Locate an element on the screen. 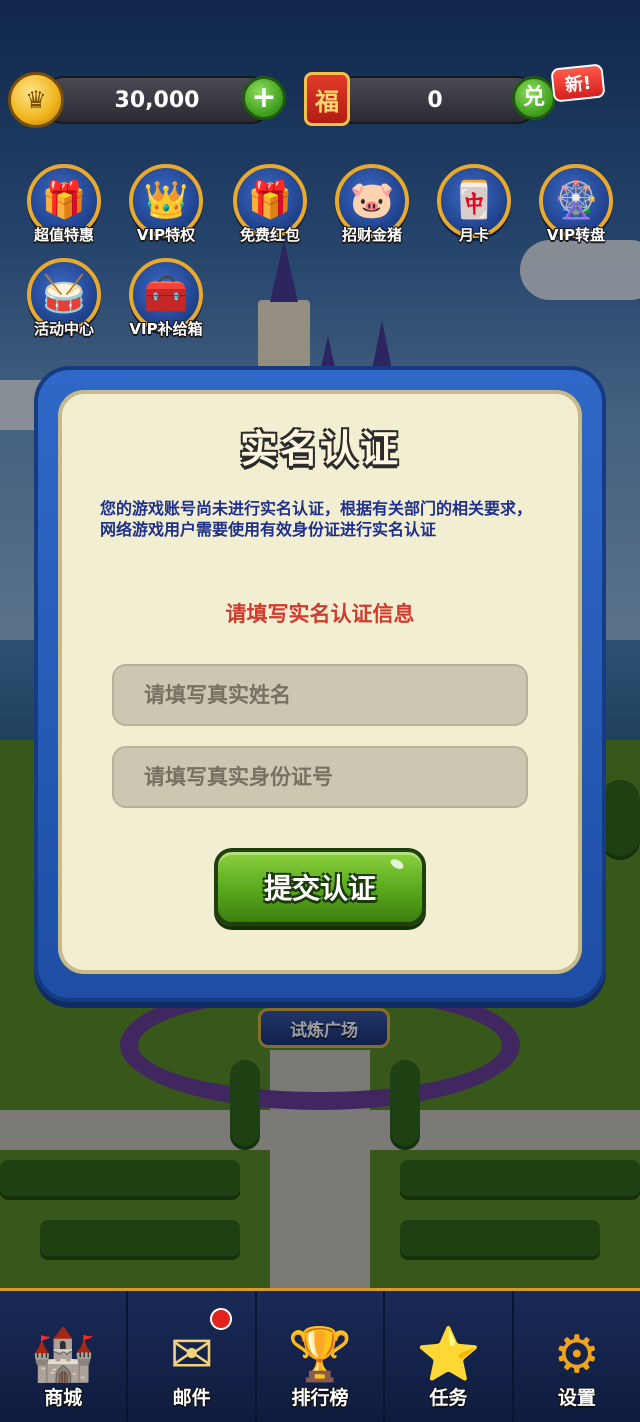 The height and width of the screenshot is (1422, 640). coin-amount: 30,000 is located at coordinates (157, 100).